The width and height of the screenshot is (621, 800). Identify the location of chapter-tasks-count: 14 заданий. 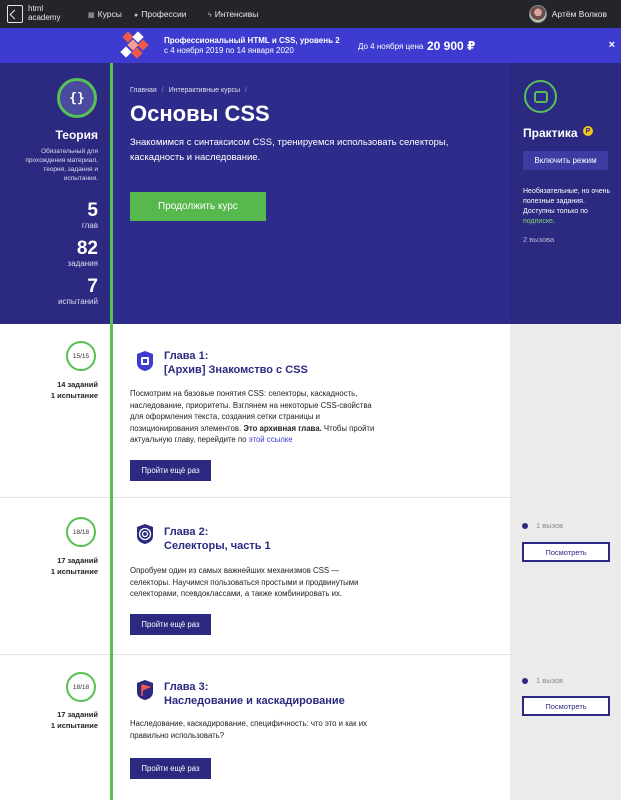
(77, 384).